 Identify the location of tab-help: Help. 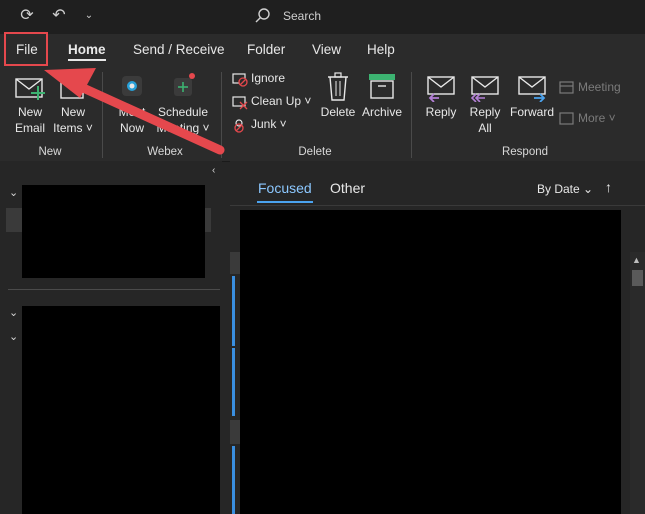
(381, 49).